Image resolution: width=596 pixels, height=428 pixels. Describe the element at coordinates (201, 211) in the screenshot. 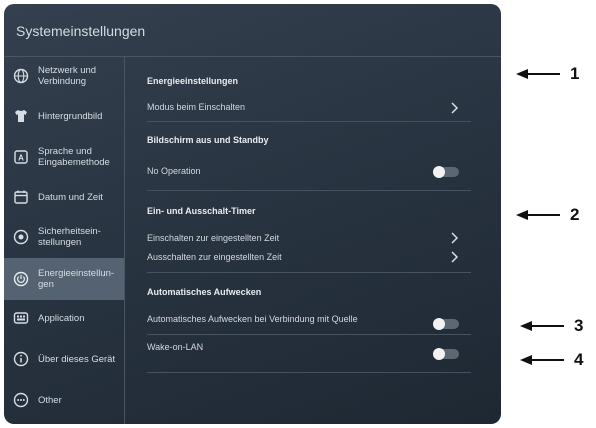

I see `section-heading-timer: Ein- und Ausschalt-Timer` at that location.